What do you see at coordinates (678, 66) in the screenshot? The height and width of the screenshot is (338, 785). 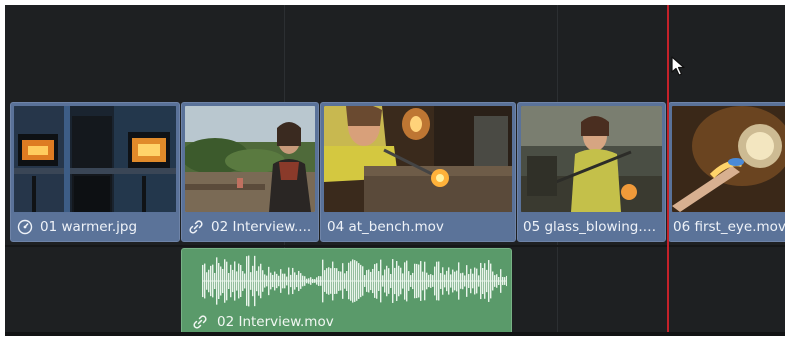 I see `mouse-cursor-icon` at bounding box center [678, 66].